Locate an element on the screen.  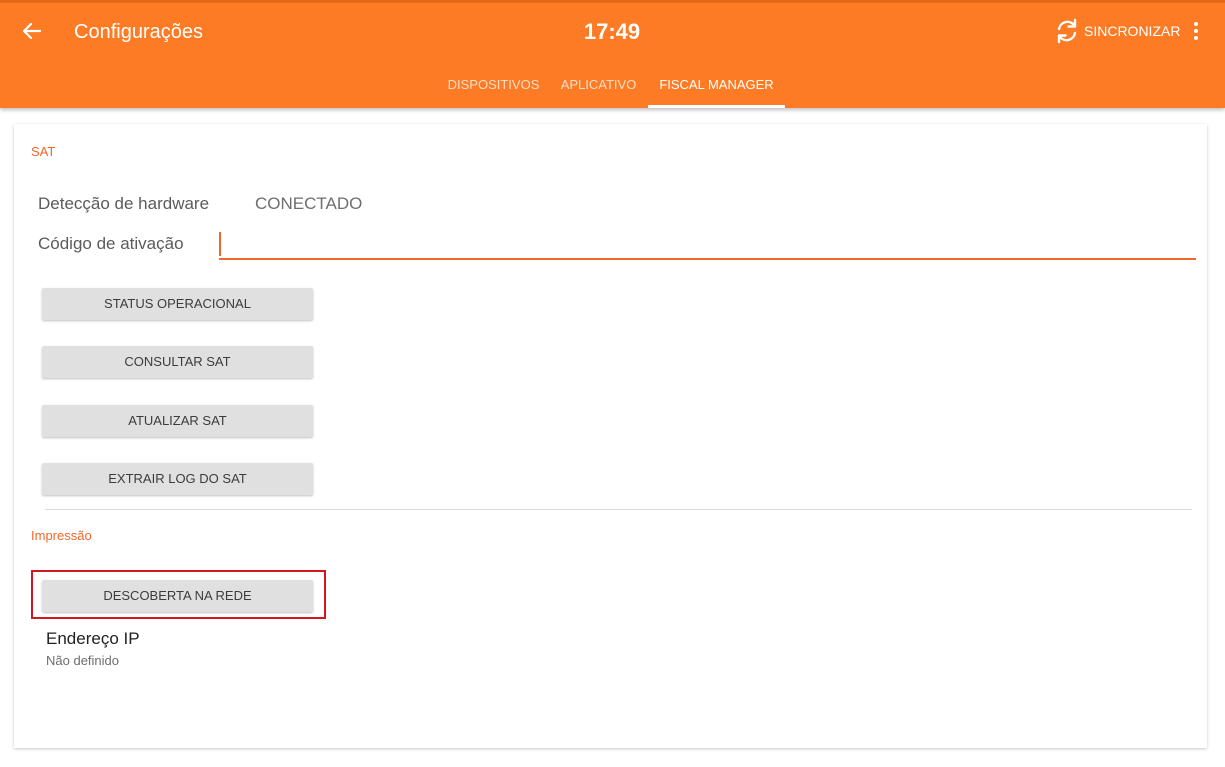
more-options-button is located at coordinates (1196, 31).